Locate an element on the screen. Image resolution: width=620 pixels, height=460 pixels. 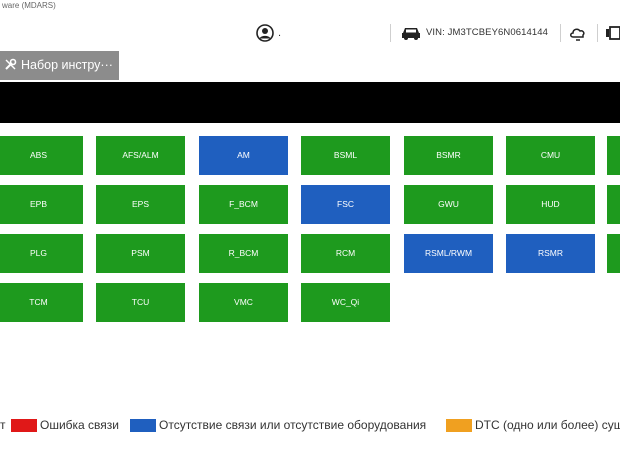
status-bar is located at coordinates (310, 102).